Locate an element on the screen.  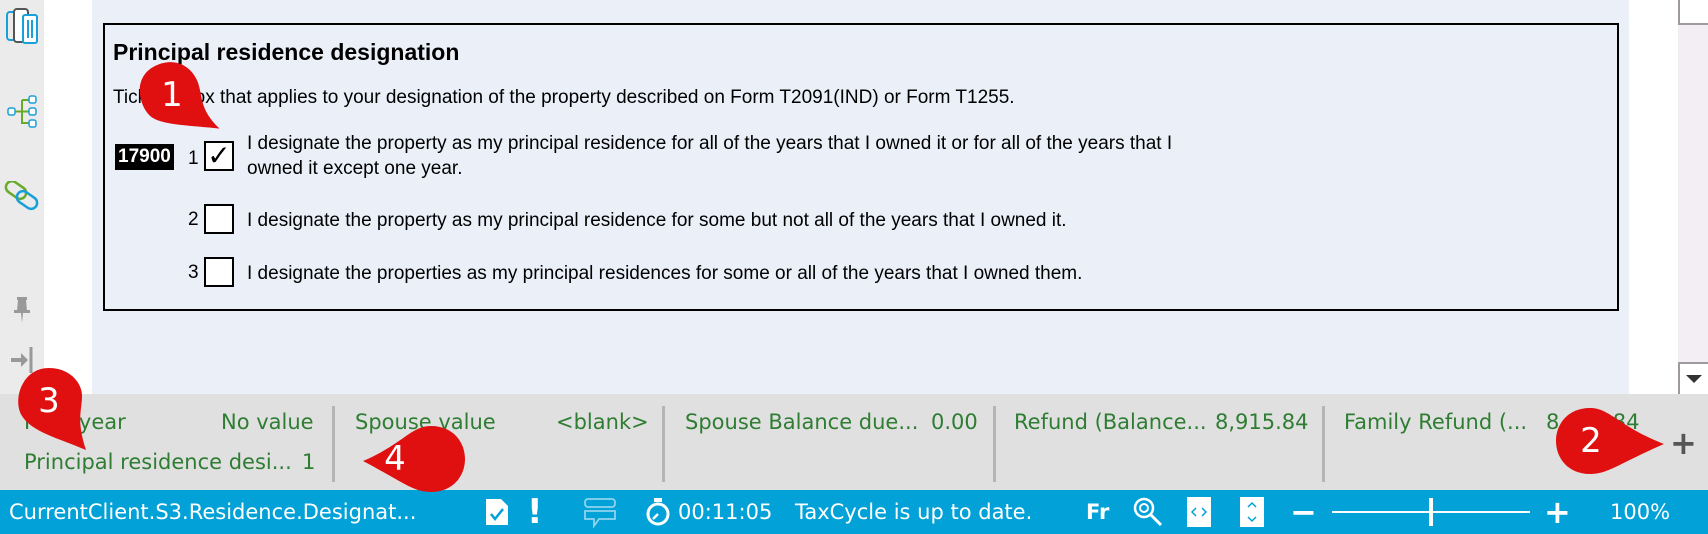
stopwatch-icon is located at coordinates (658, 512).